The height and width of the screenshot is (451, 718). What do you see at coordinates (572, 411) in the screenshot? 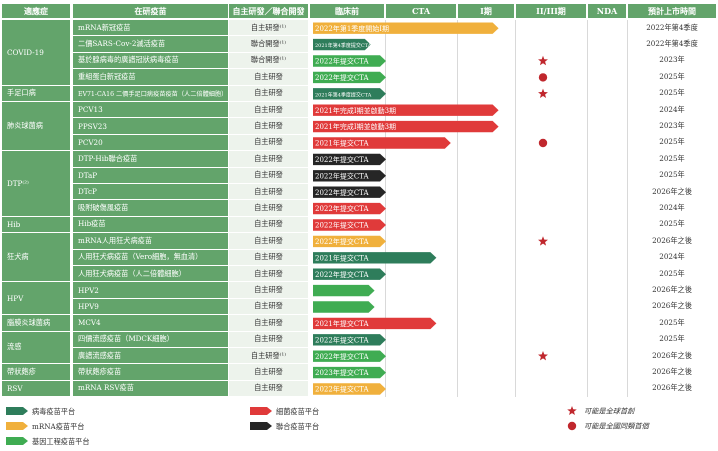
I see `legend-star-icon` at bounding box center [572, 411].